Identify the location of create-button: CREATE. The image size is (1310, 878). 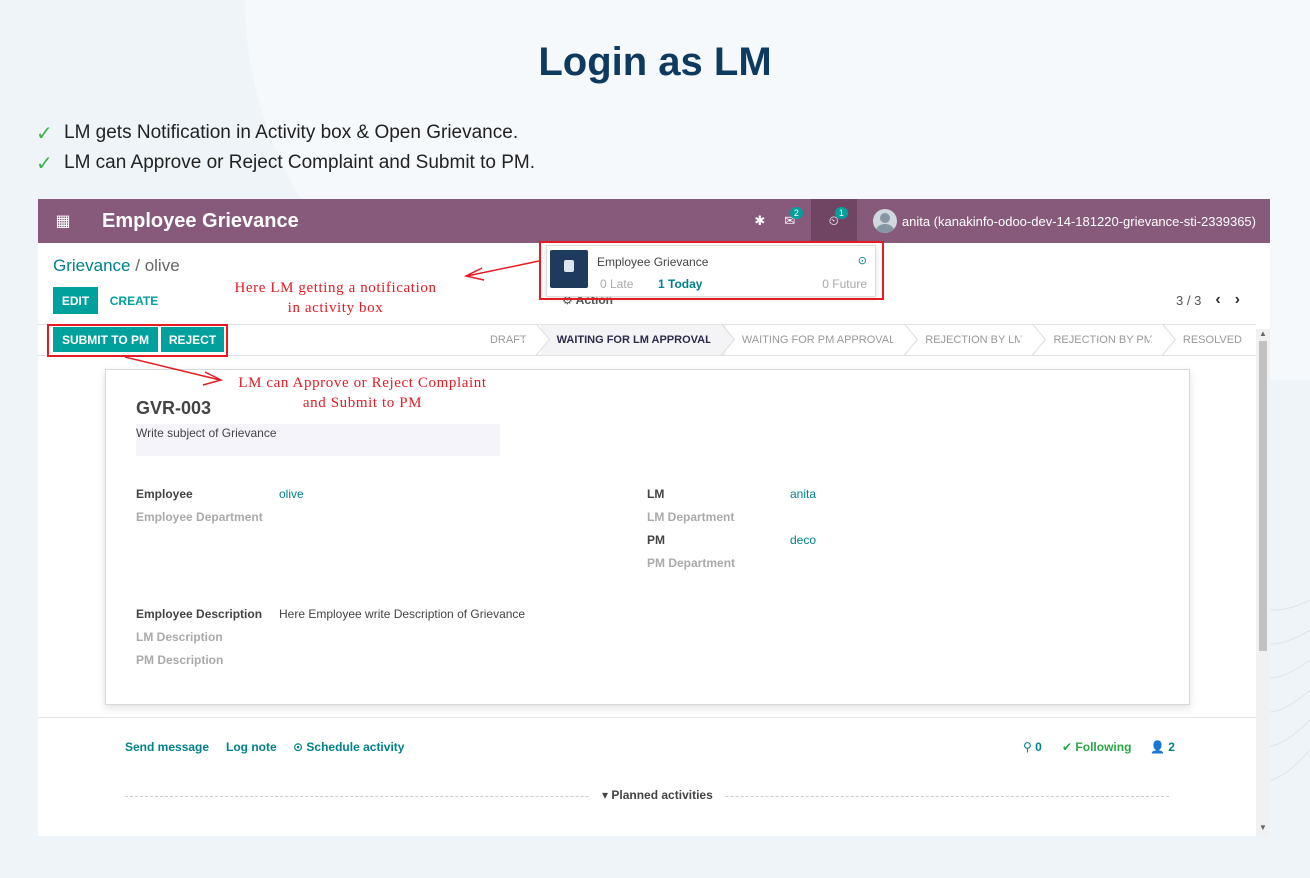
(134, 300).